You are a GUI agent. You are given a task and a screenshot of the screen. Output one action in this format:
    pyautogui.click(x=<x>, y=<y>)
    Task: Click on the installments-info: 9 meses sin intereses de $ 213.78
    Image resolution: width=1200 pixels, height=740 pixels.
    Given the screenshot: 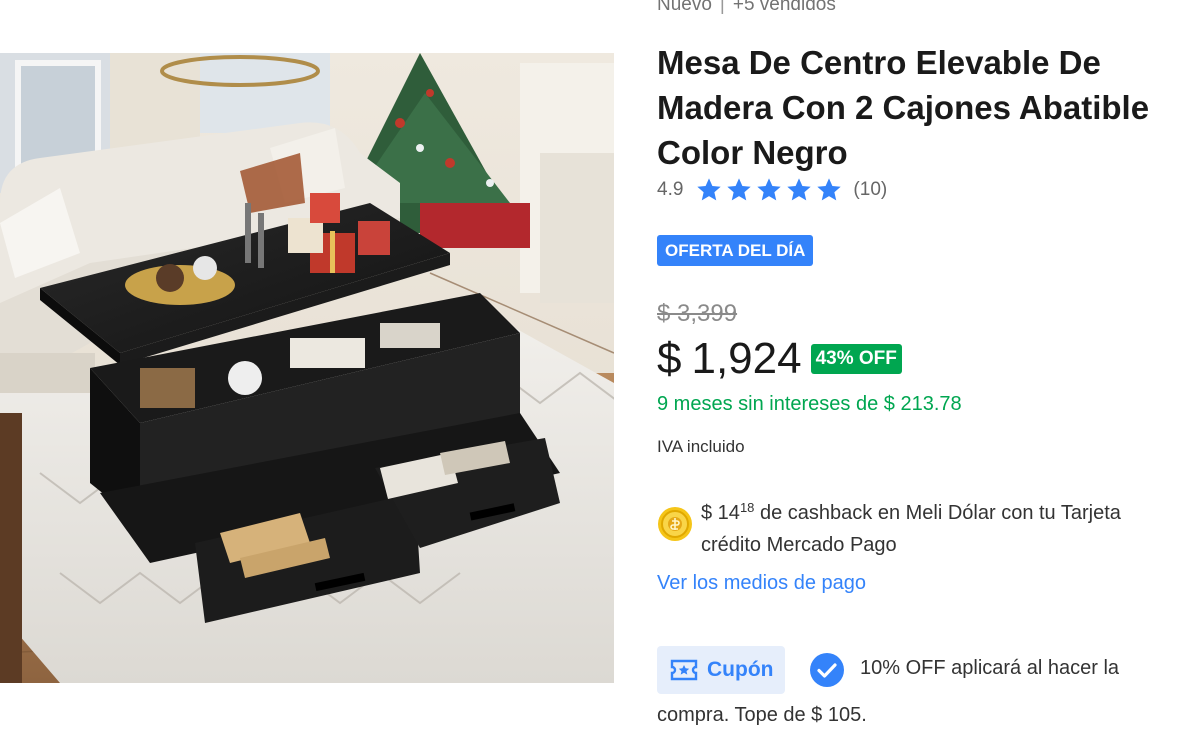 What is the action you would take?
    pyautogui.click(x=809, y=404)
    